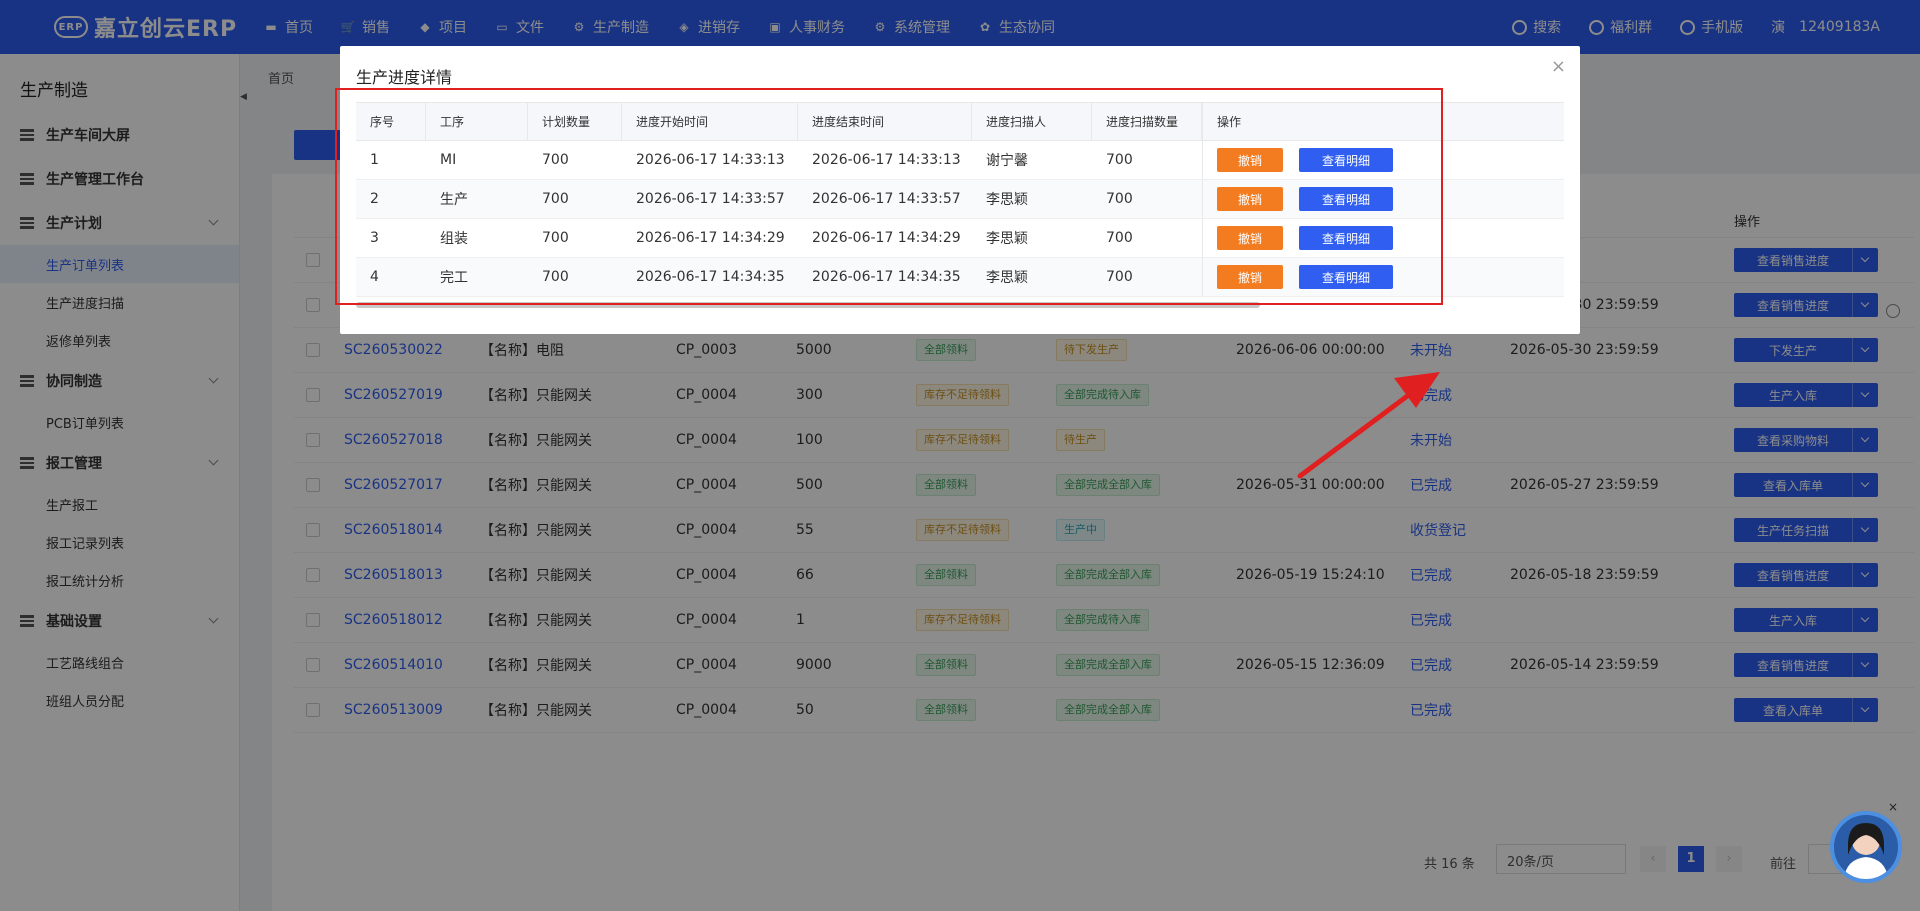 The image size is (1920, 911). What do you see at coordinates (1893, 807) in the screenshot?
I see `float-close-icon: ×` at bounding box center [1893, 807].